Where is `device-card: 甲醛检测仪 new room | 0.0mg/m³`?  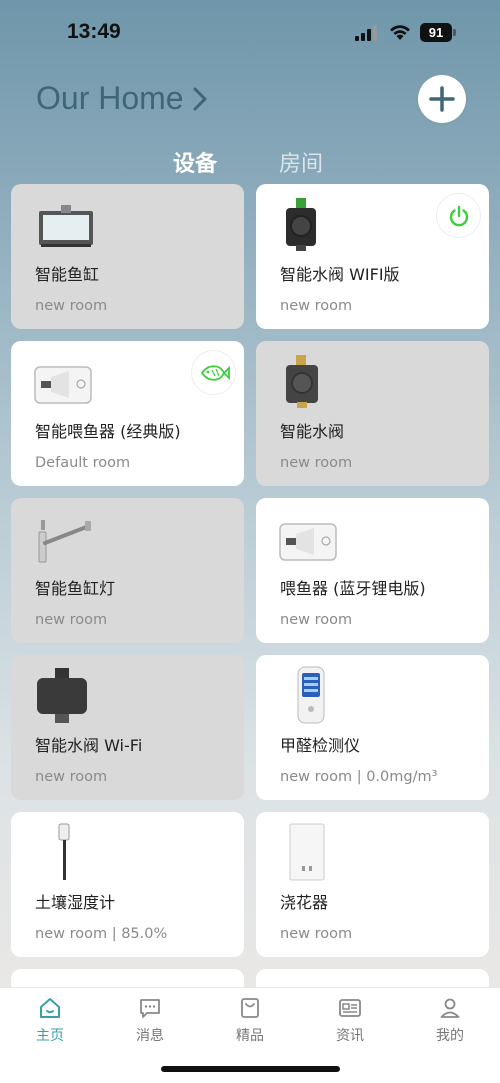 device-card: 甲醛检测仪 new room | 0.0mg/m³ is located at coordinates (372, 727).